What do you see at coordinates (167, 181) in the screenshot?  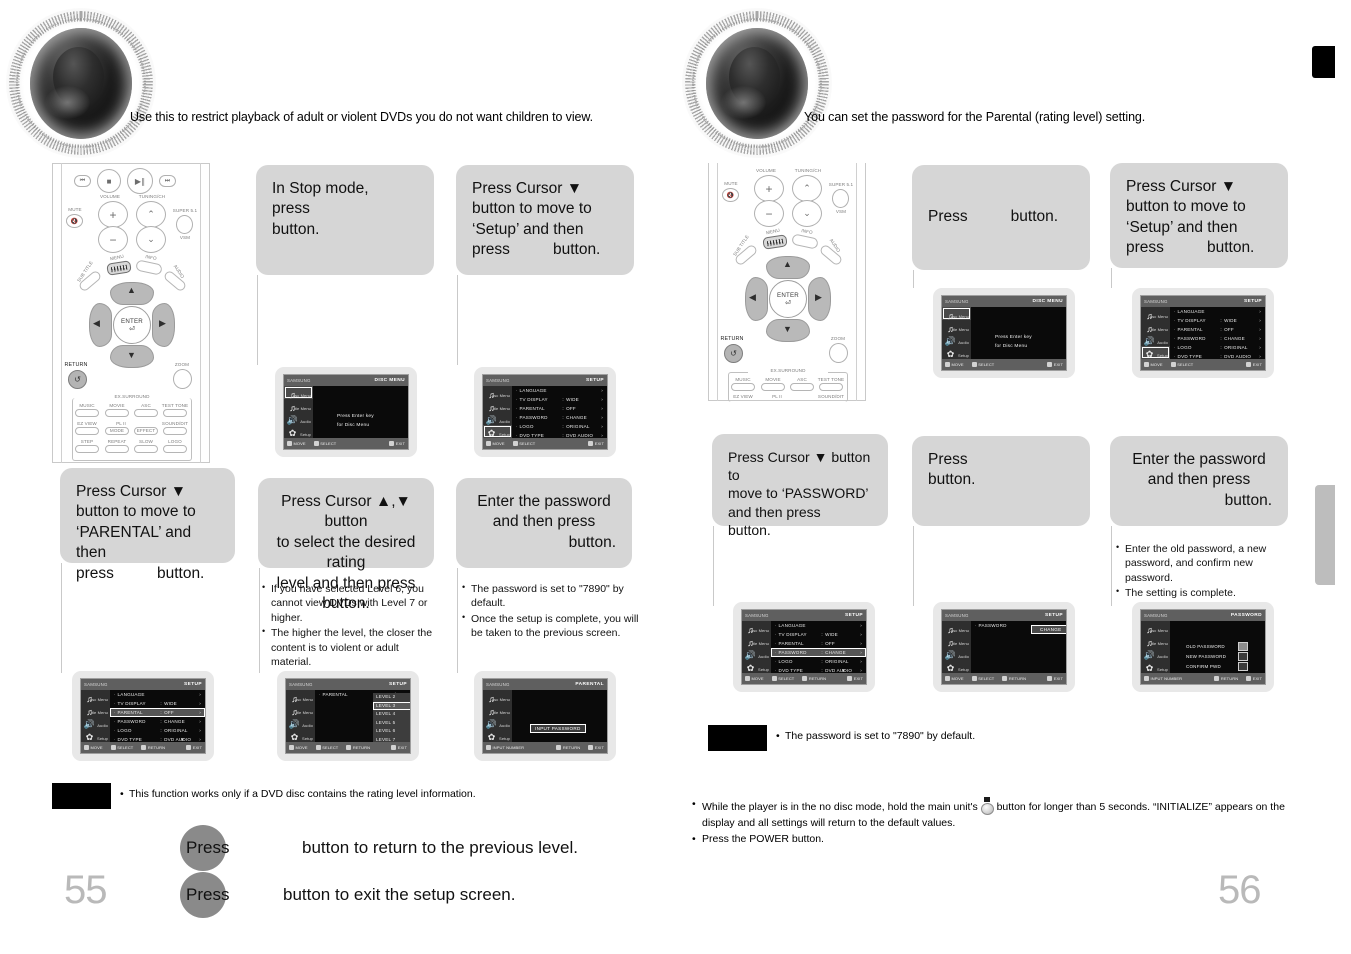 I see `next-button: ⏭` at bounding box center [167, 181].